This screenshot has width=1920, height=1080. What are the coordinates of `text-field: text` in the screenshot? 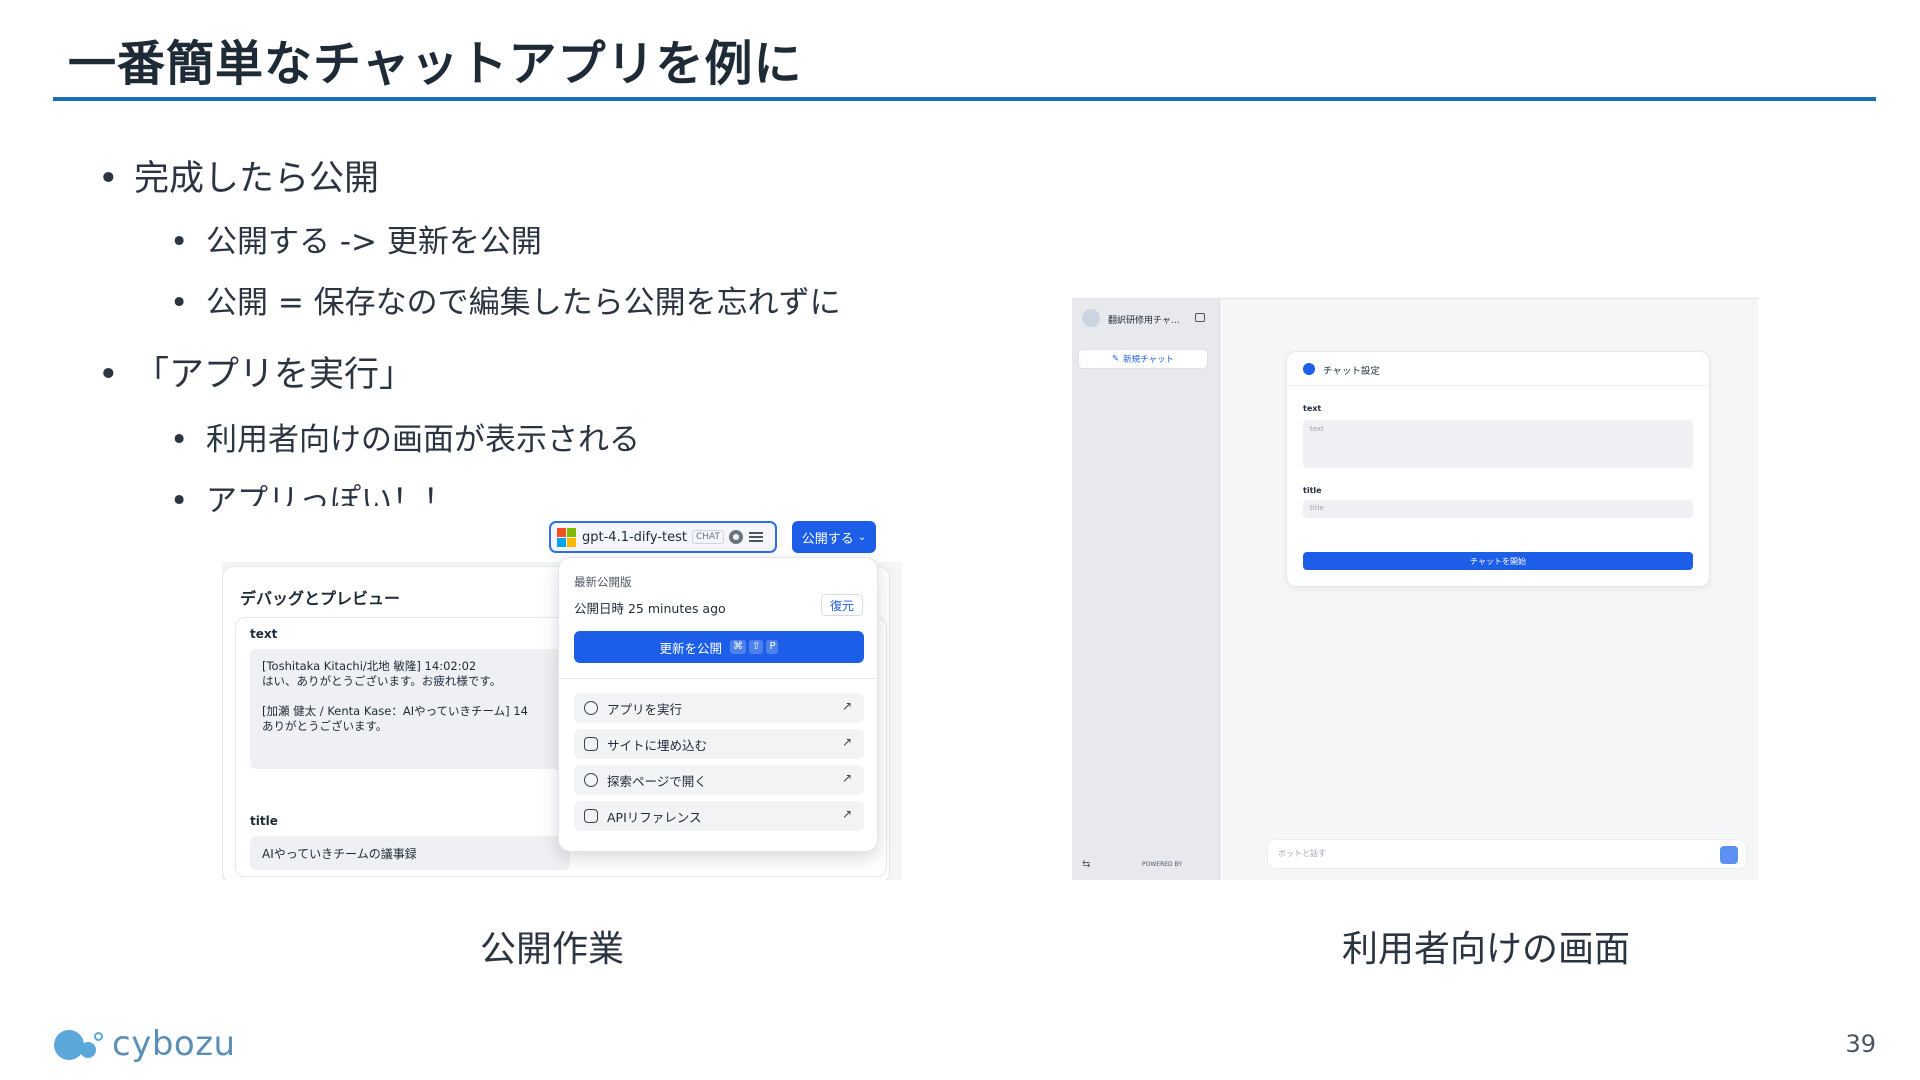 It's located at (1498, 444).